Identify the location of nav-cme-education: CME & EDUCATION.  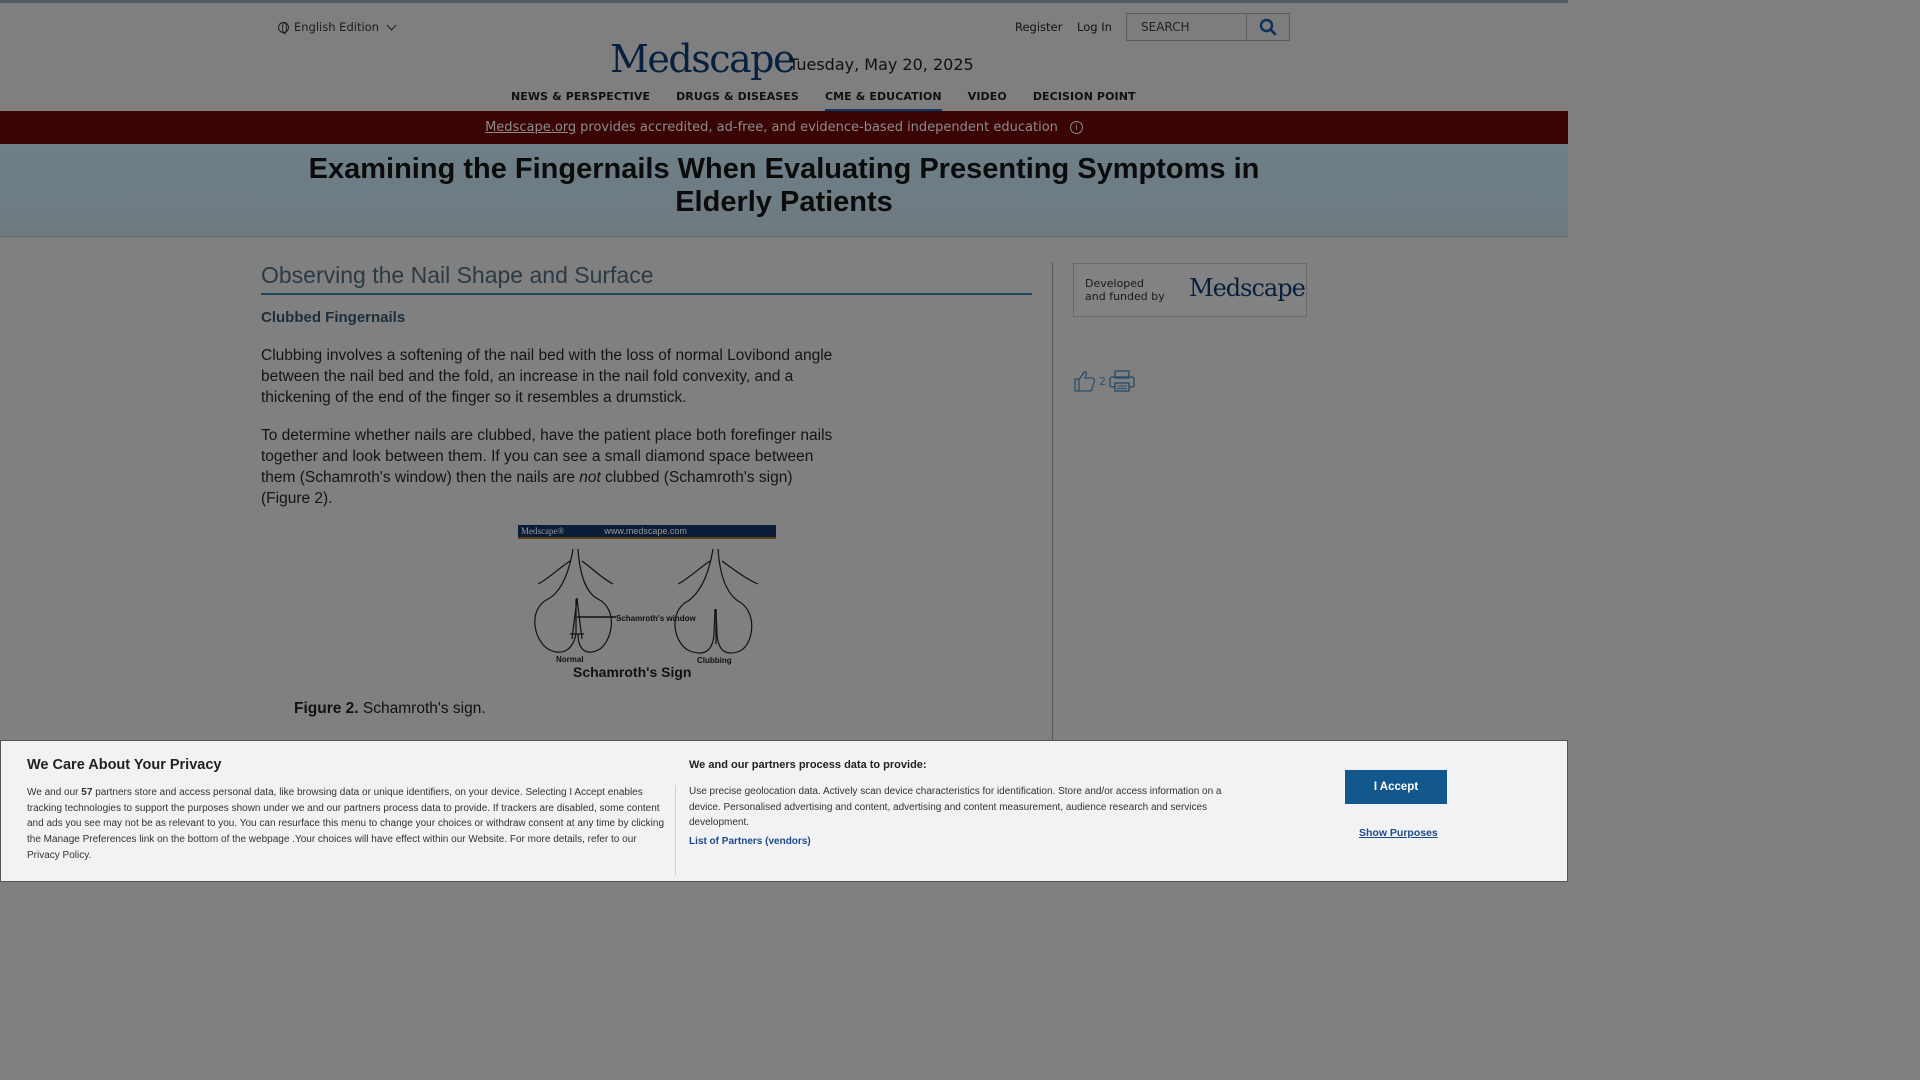
(883, 100).